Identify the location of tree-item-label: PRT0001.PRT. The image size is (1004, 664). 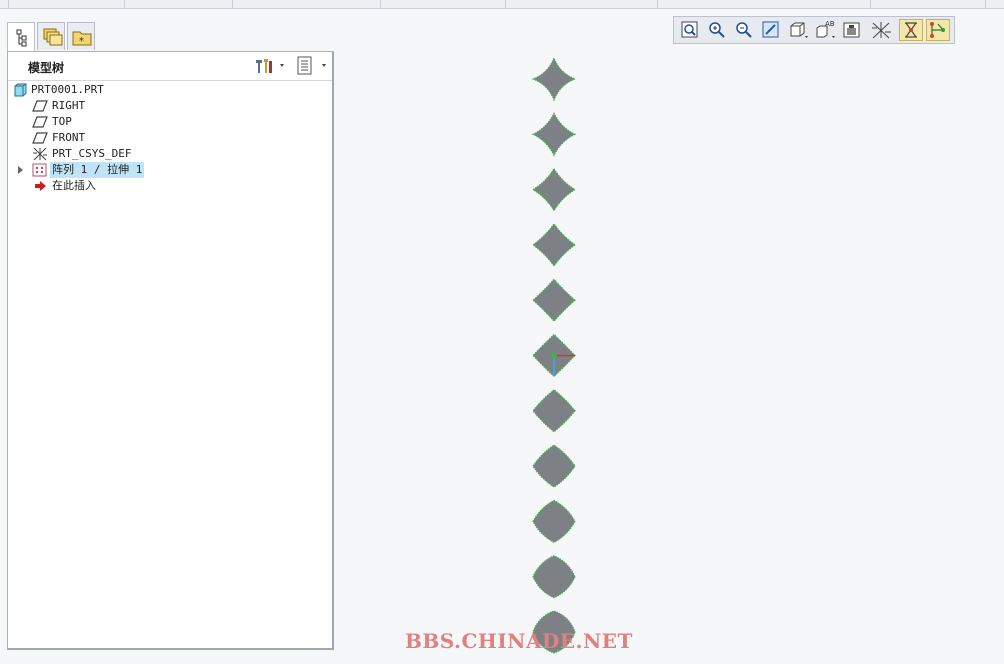
(67, 89).